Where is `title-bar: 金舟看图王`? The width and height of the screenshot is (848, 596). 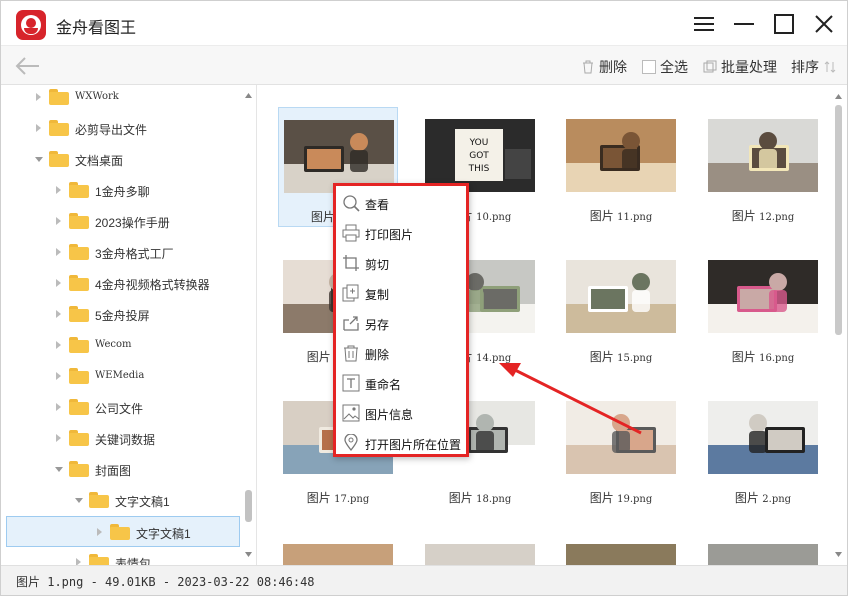
title-bar: 金舟看图王 is located at coordinates (424, 23).